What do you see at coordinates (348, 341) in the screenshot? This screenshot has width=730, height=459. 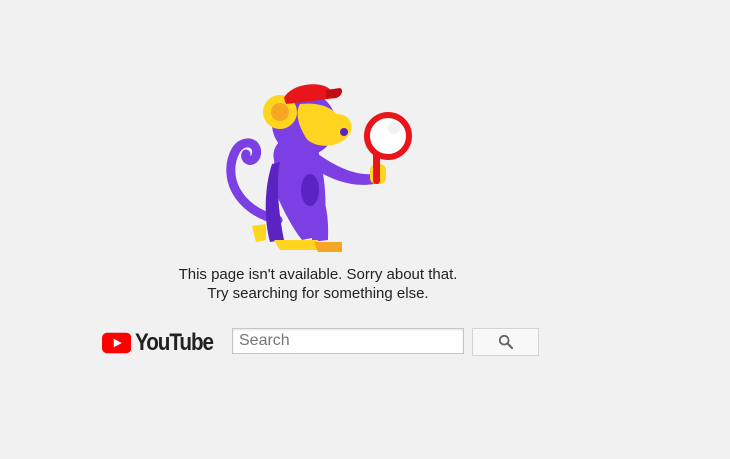 I see `search-input` at bounding box center [348, 341].